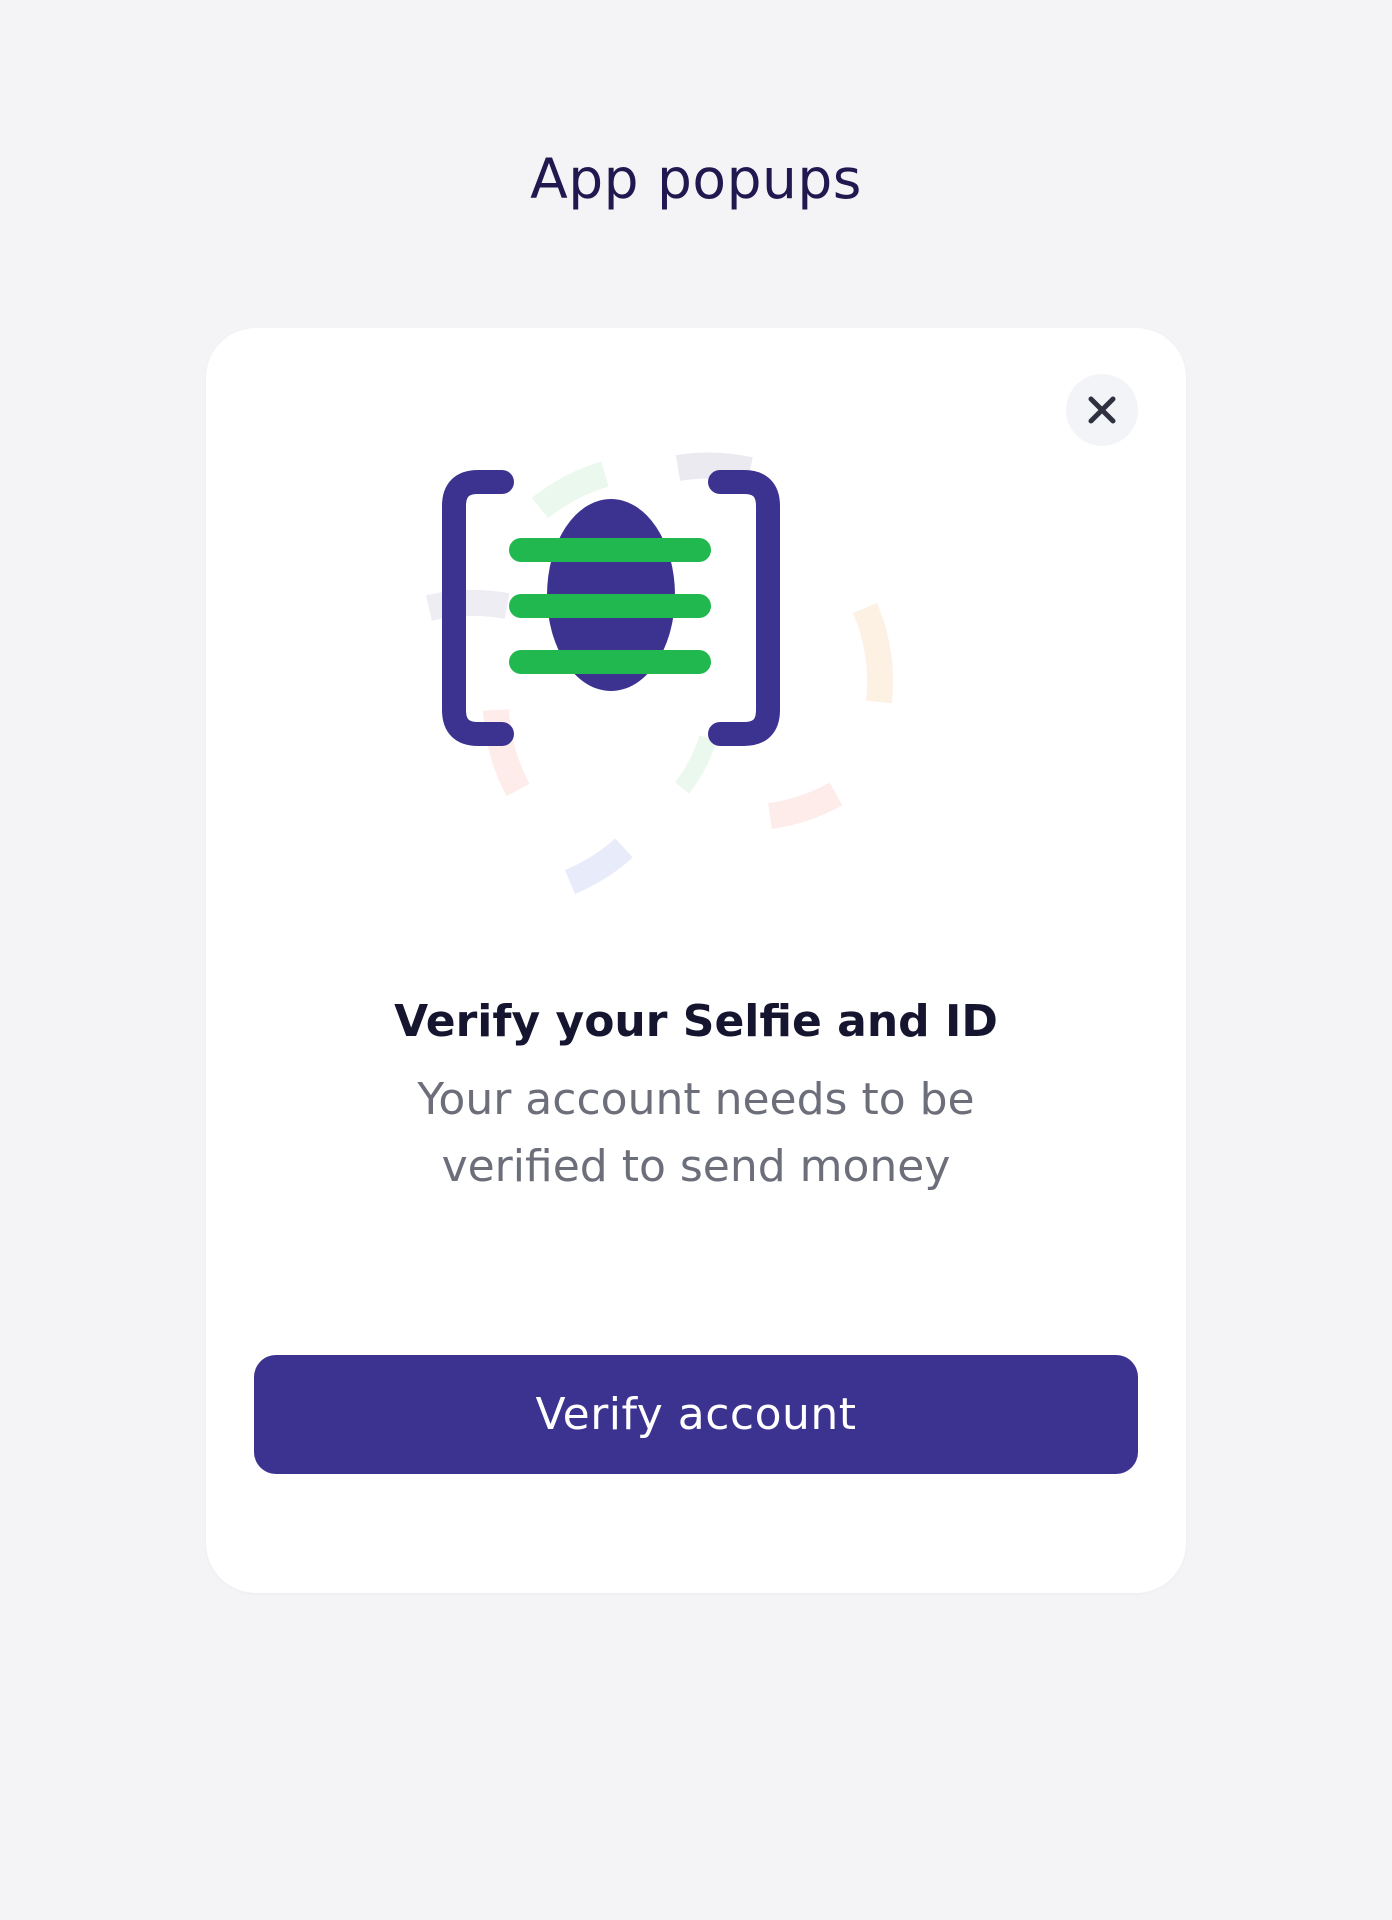  I want to click on close-icon, so click(1102, 410).